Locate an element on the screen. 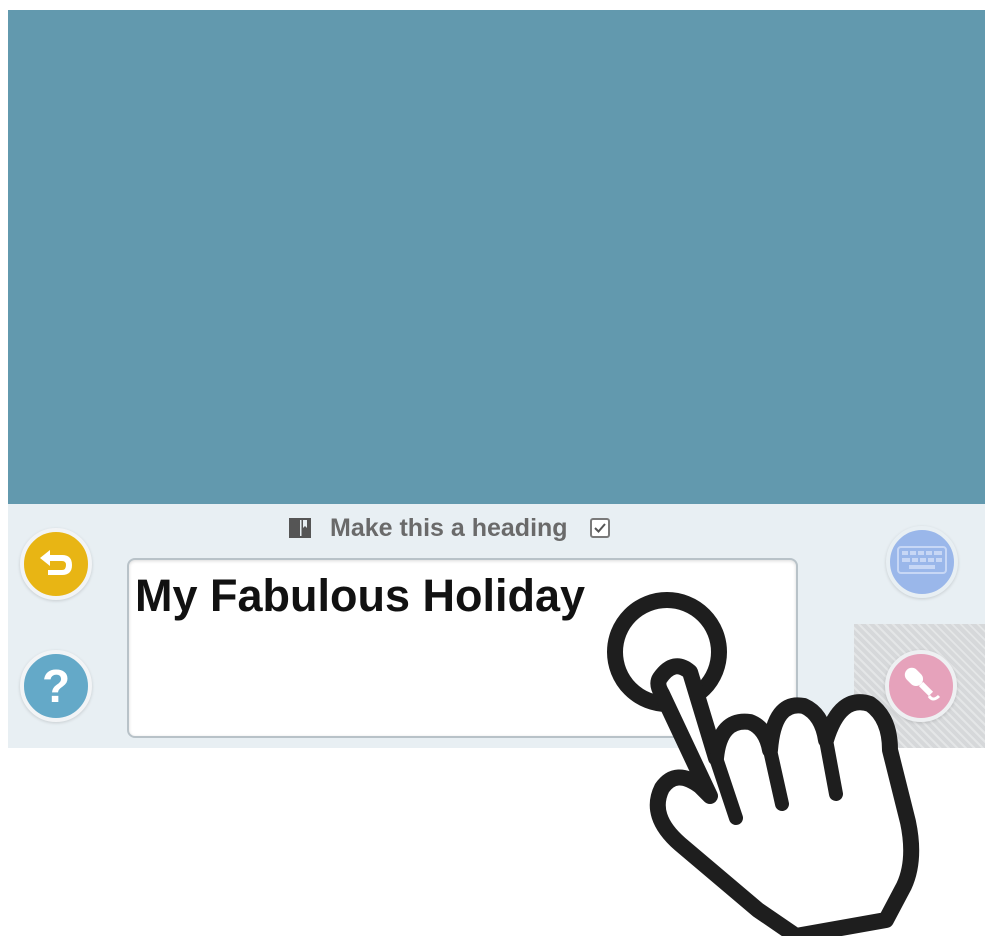 Image resolution: width=985 pixels, height=941 pixels. keyboard-icon is located at coordinates (922, 562).